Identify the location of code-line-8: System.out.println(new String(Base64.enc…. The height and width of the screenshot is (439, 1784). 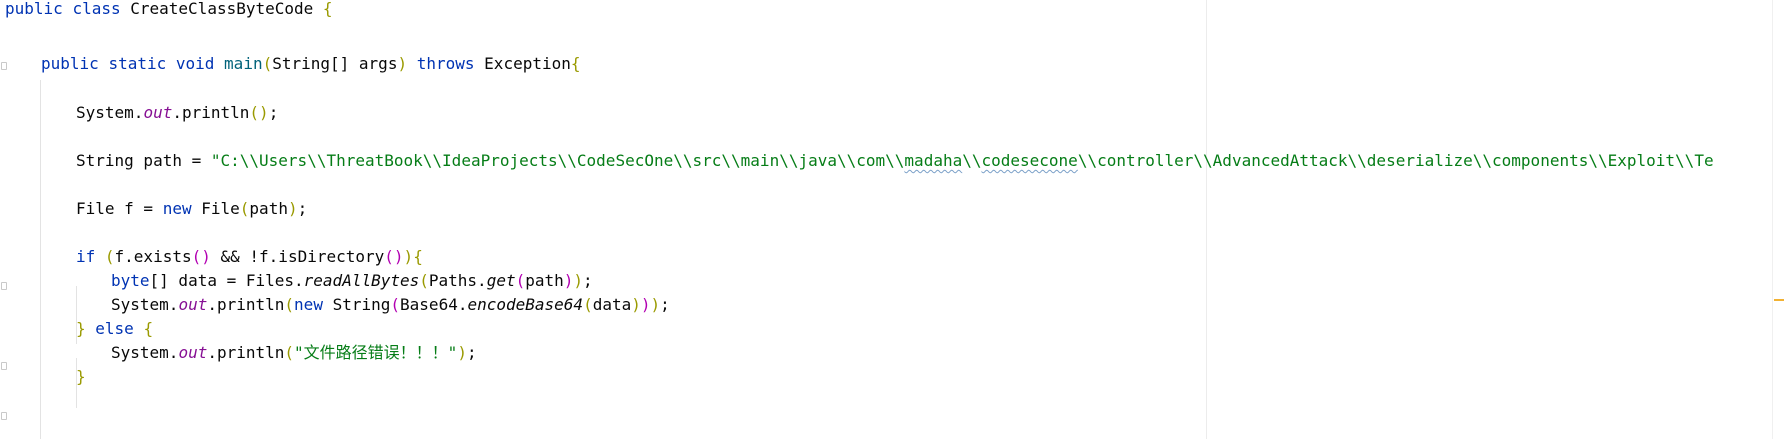
(335, 305).